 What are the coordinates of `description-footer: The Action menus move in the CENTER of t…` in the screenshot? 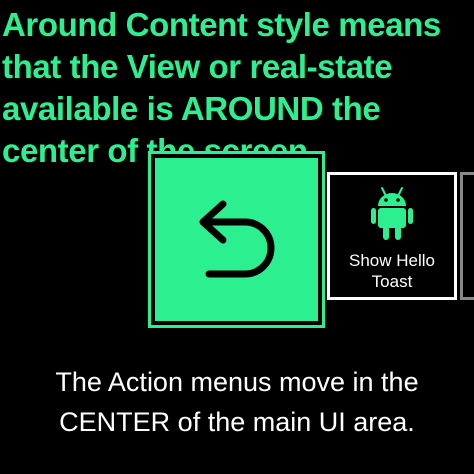 It's located at (241, 402).